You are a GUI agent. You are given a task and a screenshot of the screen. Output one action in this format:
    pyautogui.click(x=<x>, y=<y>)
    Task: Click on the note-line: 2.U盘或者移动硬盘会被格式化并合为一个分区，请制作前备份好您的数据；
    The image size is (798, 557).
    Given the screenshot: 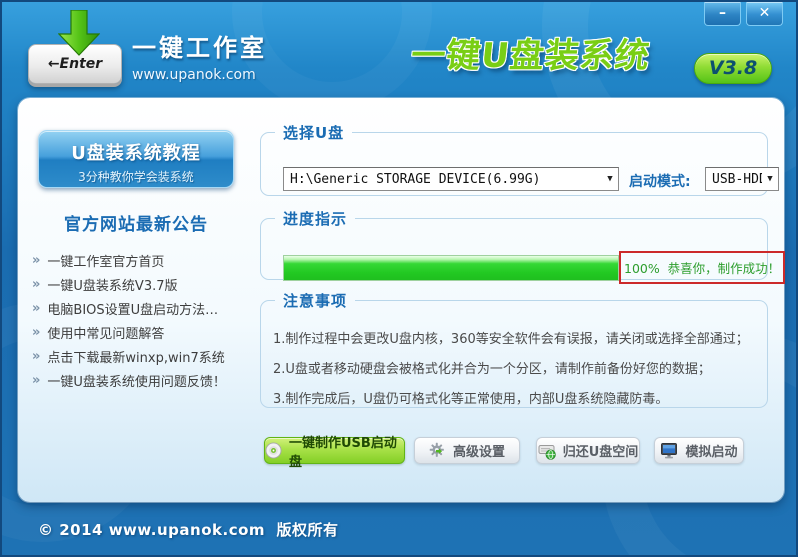 What is the action you would take?
    pyautogui.click(x=492, y=369)
    